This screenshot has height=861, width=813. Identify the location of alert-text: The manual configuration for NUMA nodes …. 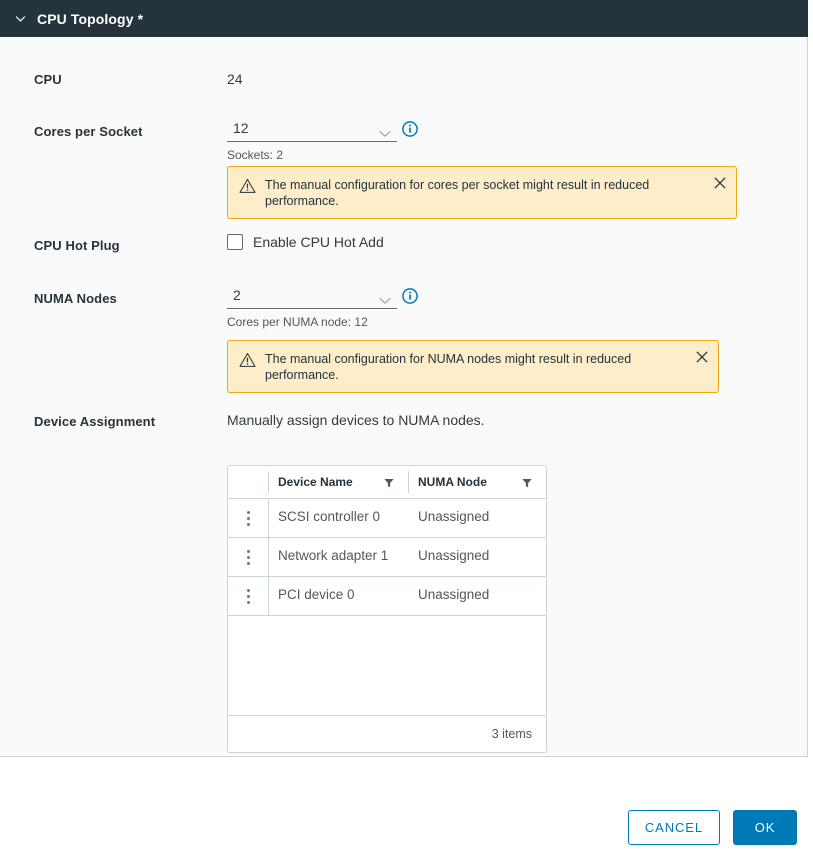
(448, 367).